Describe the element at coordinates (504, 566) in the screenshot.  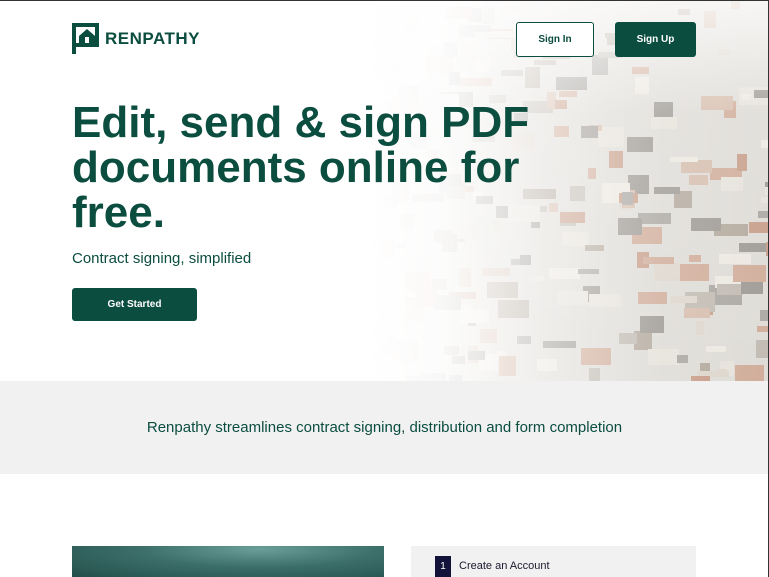
I see `step-label: Create an Account` at that location.